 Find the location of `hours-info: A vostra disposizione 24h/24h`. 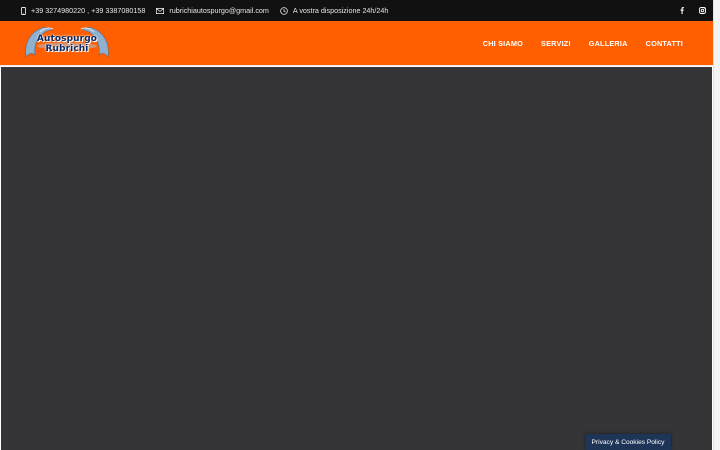

hours-info: A vostra disposizione 24h/24h is located at coordinates (334, 10).